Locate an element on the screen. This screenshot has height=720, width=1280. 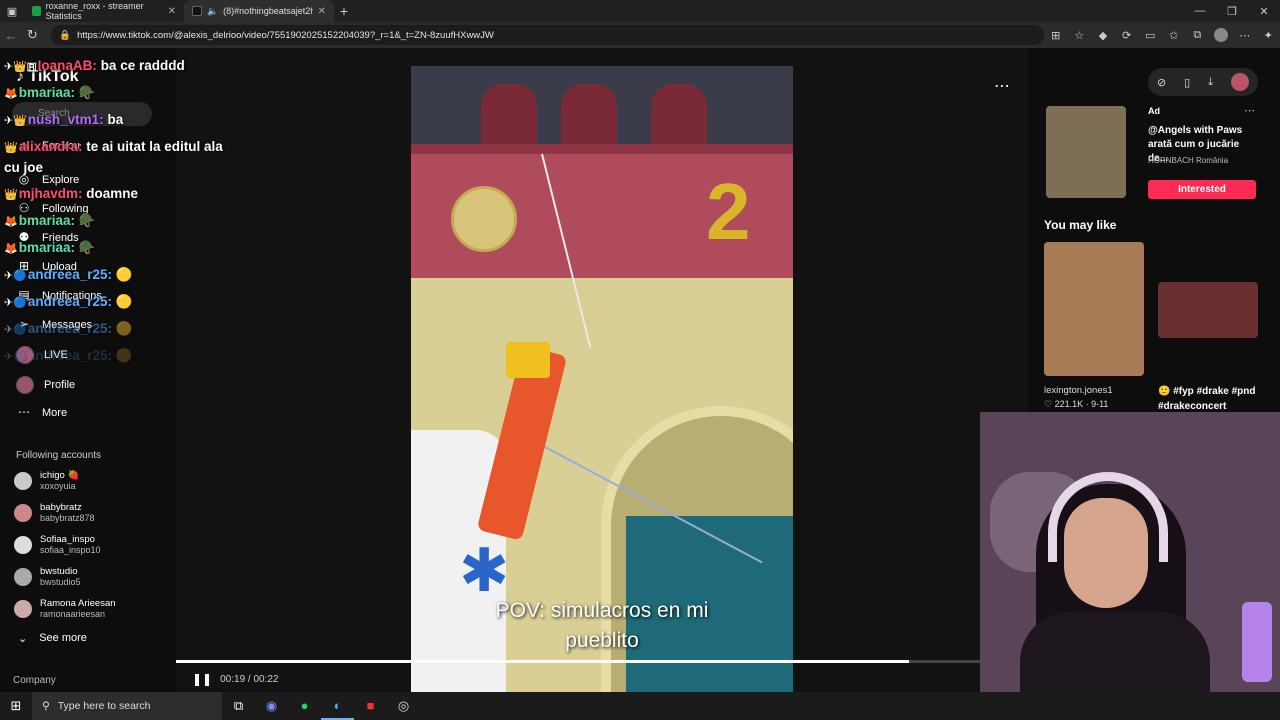
download-icon: ⤓ is located at coordinates (1210, 82).